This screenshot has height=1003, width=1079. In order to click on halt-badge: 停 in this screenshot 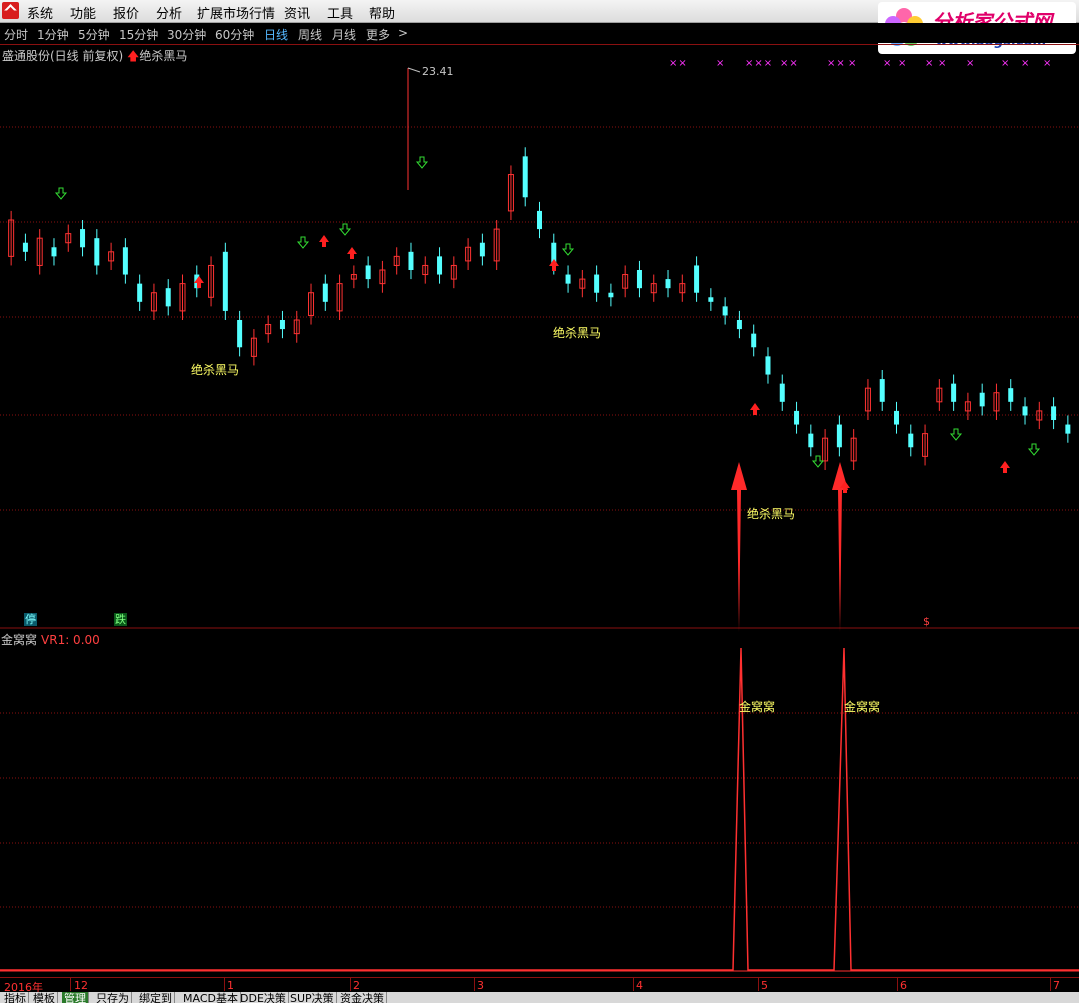, I will do `click(30, 619)`.